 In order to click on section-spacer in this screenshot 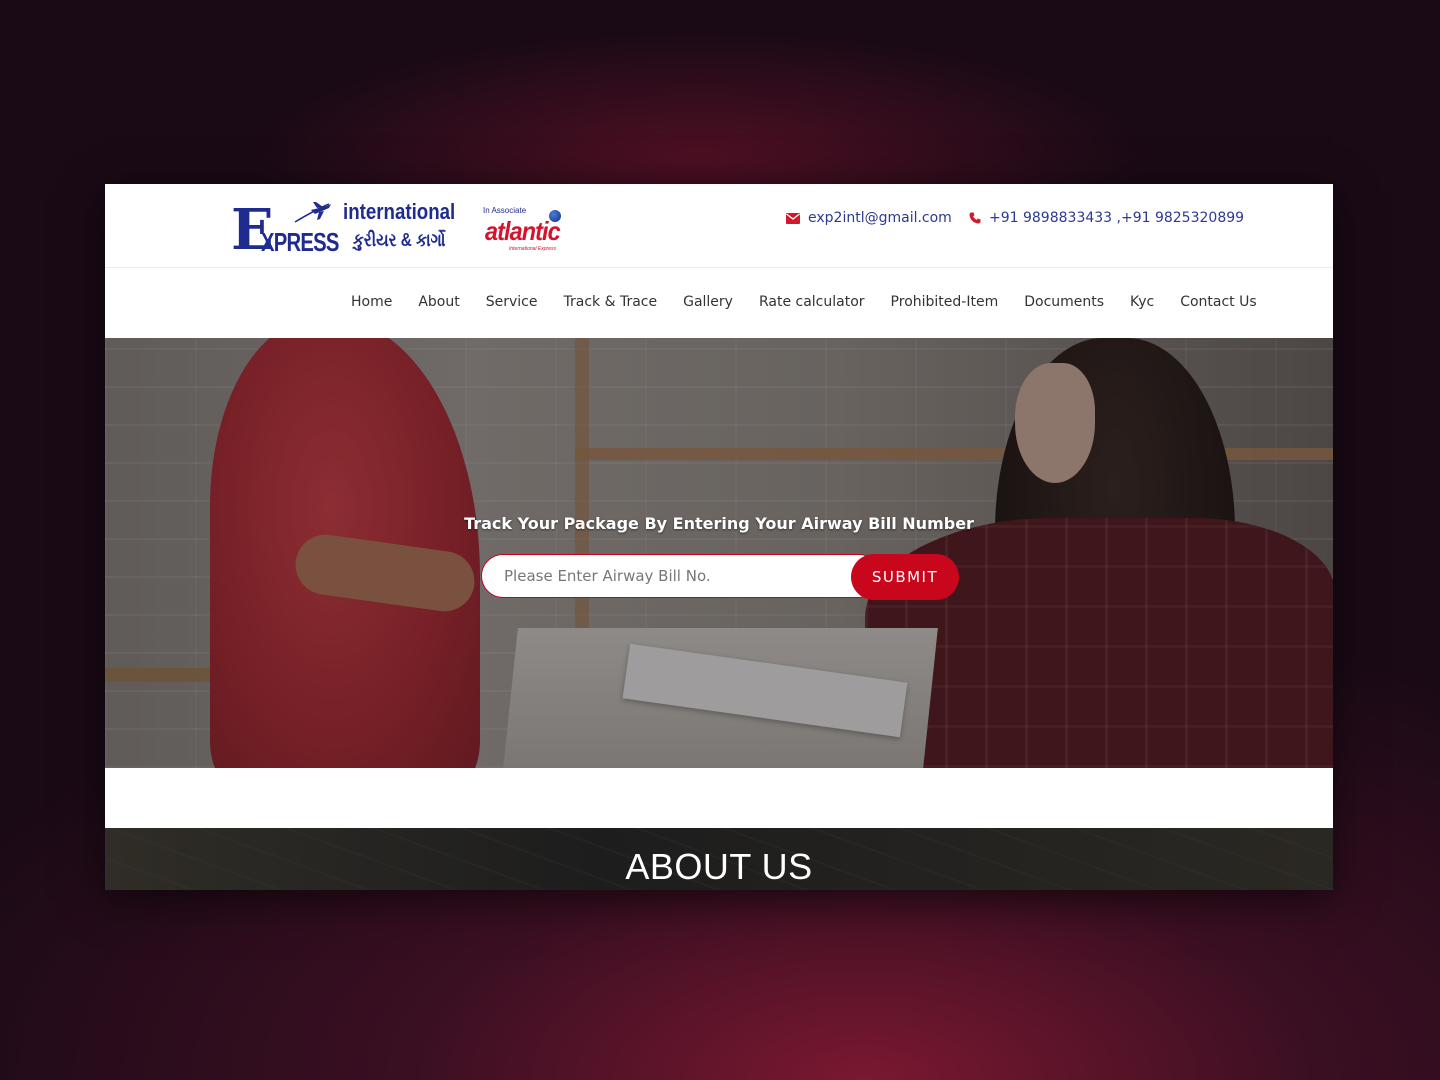, I will do `click(719, 798)`.